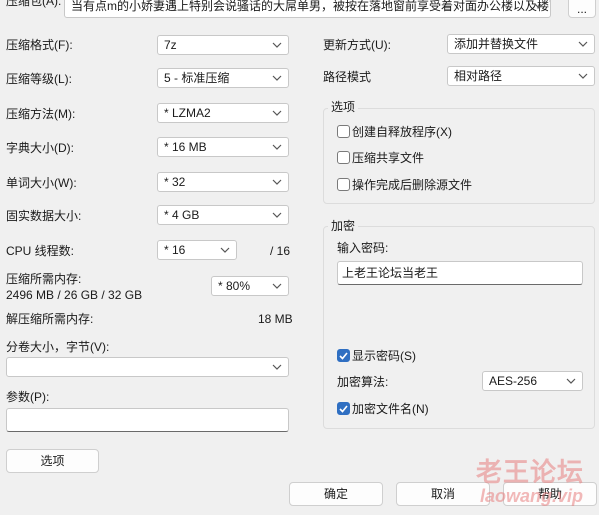  Describe the element at coordinates (521, 76) in the screenshot. I see `path-mode-select: 相对路径` at that location.